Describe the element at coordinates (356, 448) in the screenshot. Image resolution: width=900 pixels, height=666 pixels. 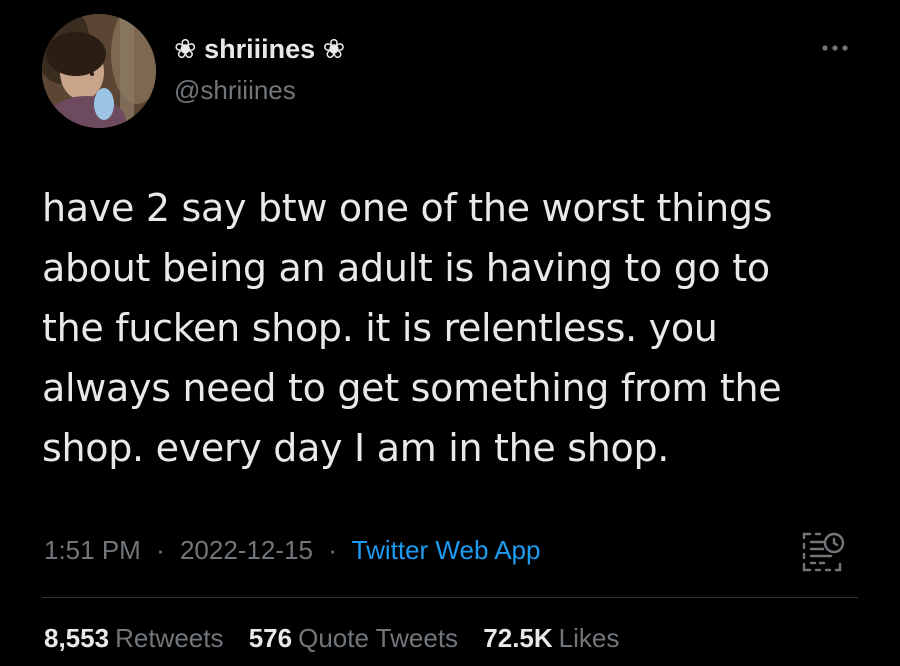
I see `tweet-text-line: shop. every day I am in the shop.` at that location.